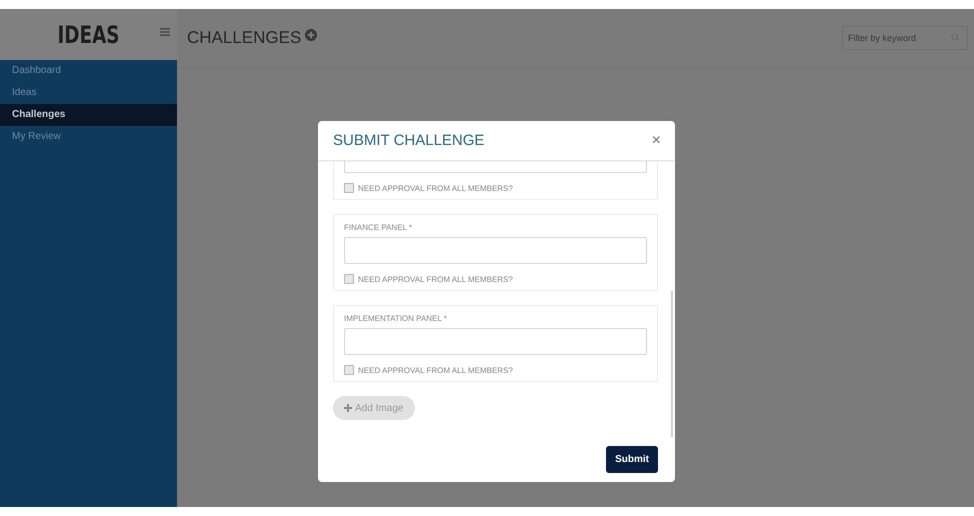 This screenshot has width=974, height=516. Describe the element at coordinates (396, 318) in the screenshot. I see `field-label: IMPLEMENTATION PANEL *` at that location.